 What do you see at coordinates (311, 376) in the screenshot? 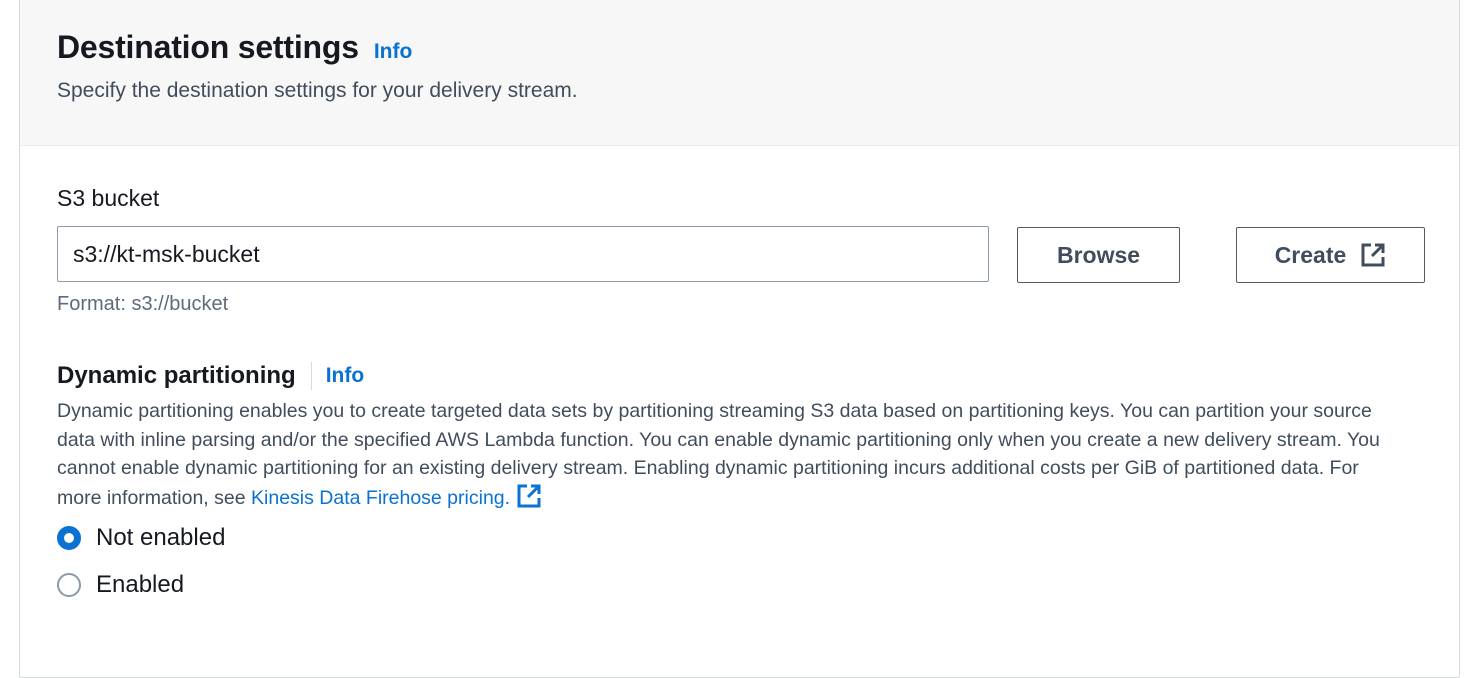
I see `divider` at bounding box center [311, 376].